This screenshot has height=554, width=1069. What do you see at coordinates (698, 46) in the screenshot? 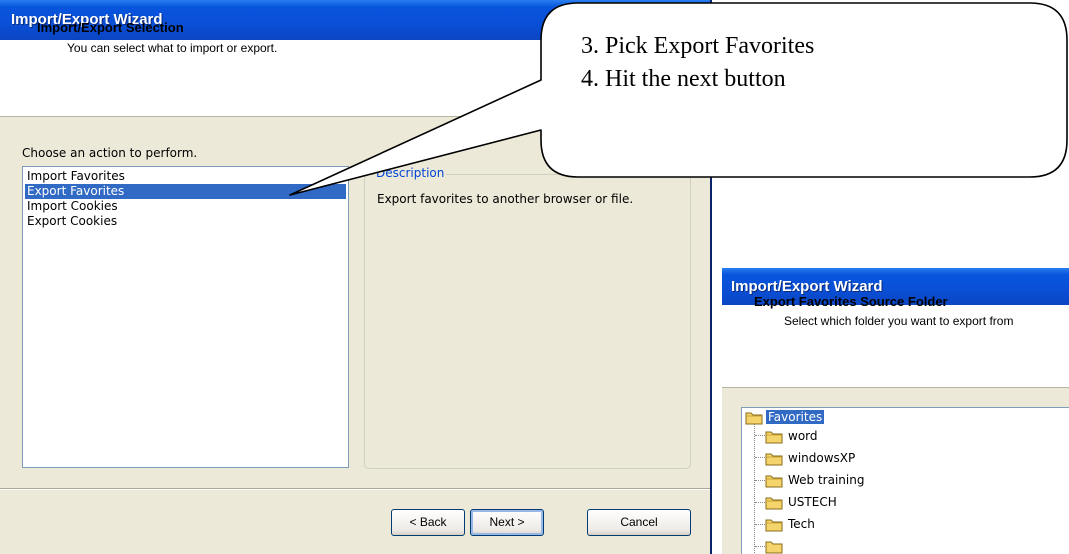
I see `callout-step-3: 3. Pick Export Favorites` at bounding box center [698, 46].